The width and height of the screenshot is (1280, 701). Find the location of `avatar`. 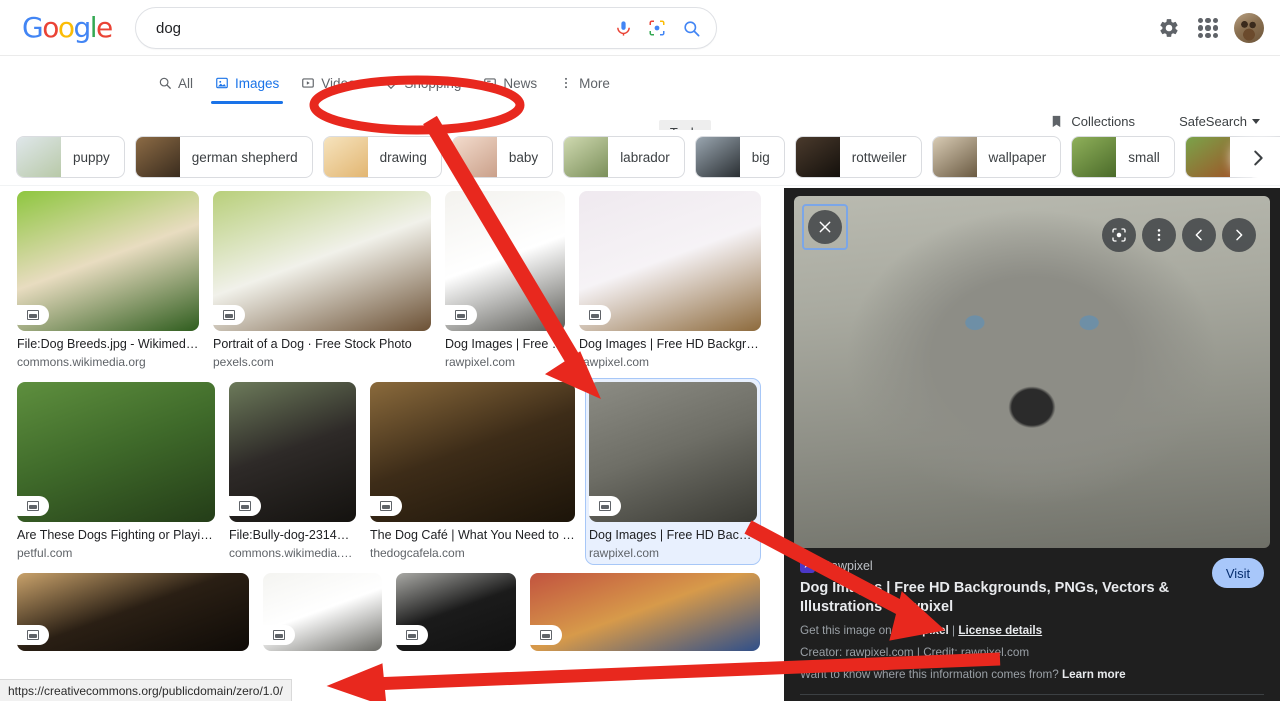

avatar is located at coordinates (1249, 28).